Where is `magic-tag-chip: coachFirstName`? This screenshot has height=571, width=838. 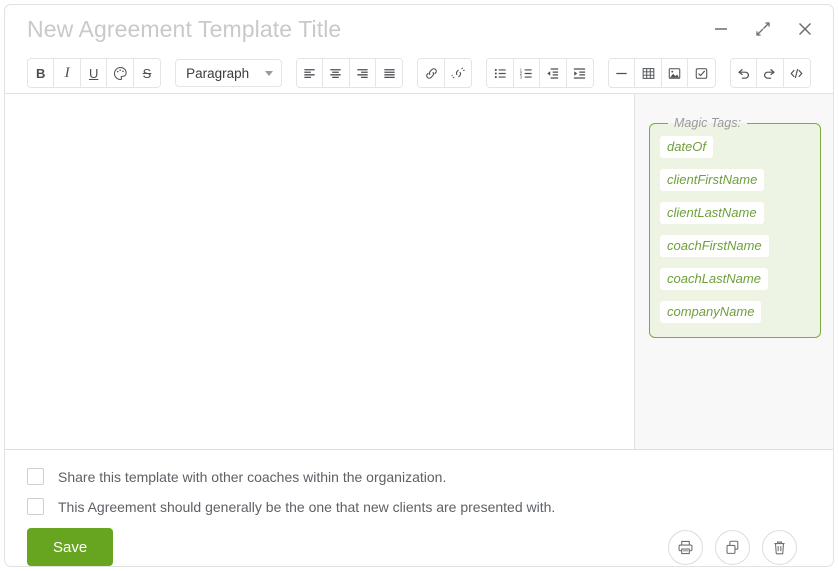
magic-tag-chip: coachFirstName is located at coordinates (714, 246).